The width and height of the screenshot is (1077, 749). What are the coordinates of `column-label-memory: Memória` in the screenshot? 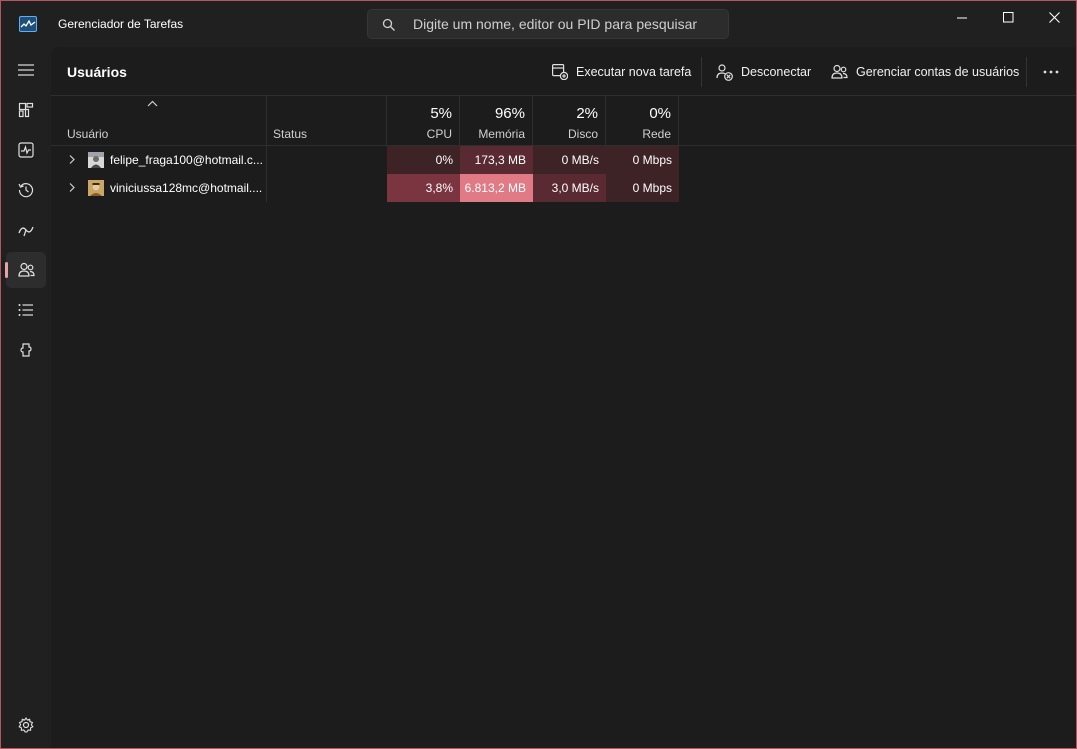 It's located at (501, 134).